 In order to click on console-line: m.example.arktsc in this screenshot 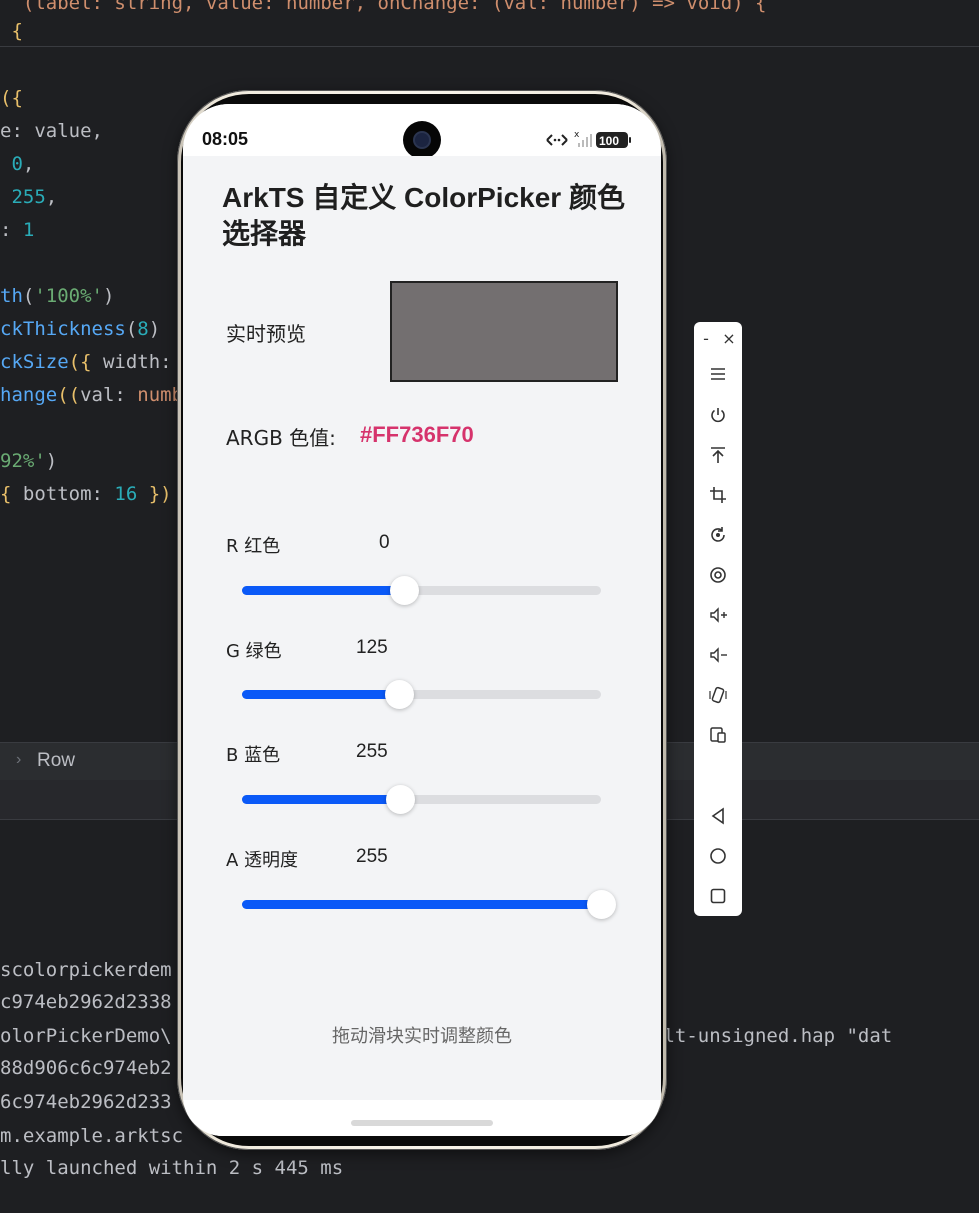, I will do `click(92, 1136)`.